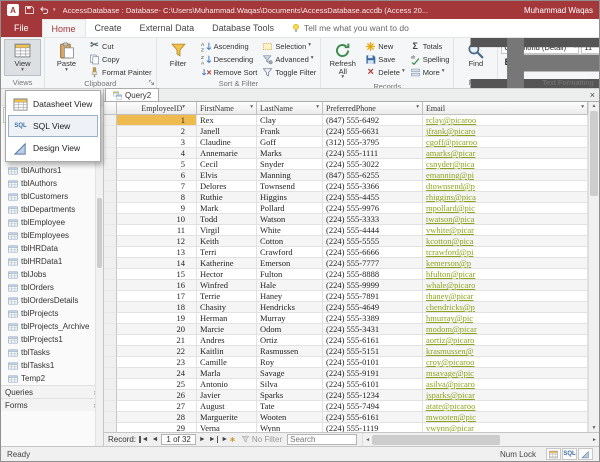 This screenshot has height=462, width=600. What do you see at coordinates (290, 252) in the screenshot?
I see `cell-lastname: Crawford` at bounding box center [290, 252].